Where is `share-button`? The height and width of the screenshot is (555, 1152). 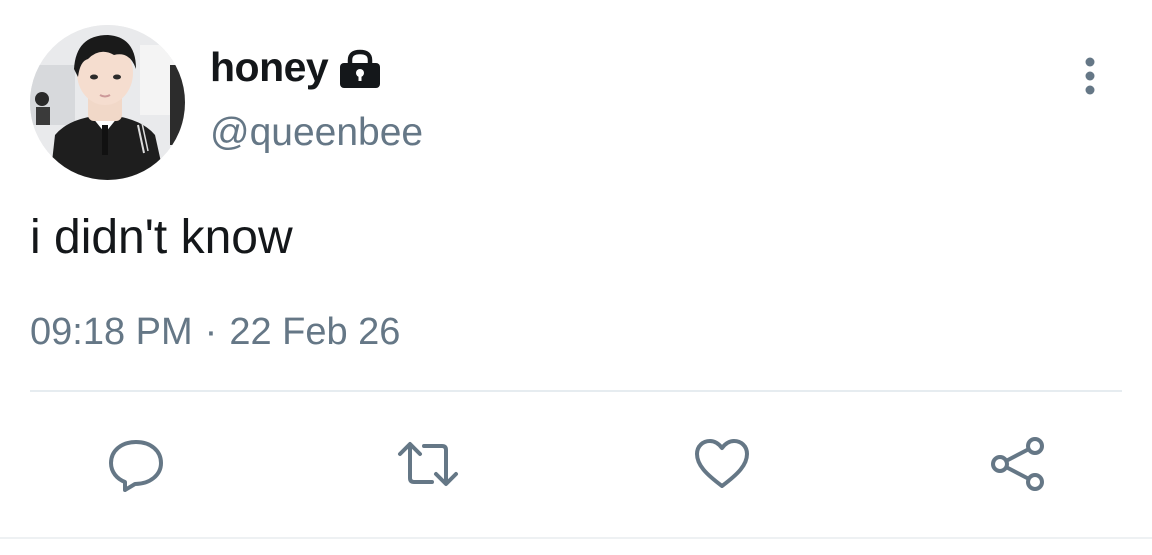 share-button is located at coordinates (1018, 464).